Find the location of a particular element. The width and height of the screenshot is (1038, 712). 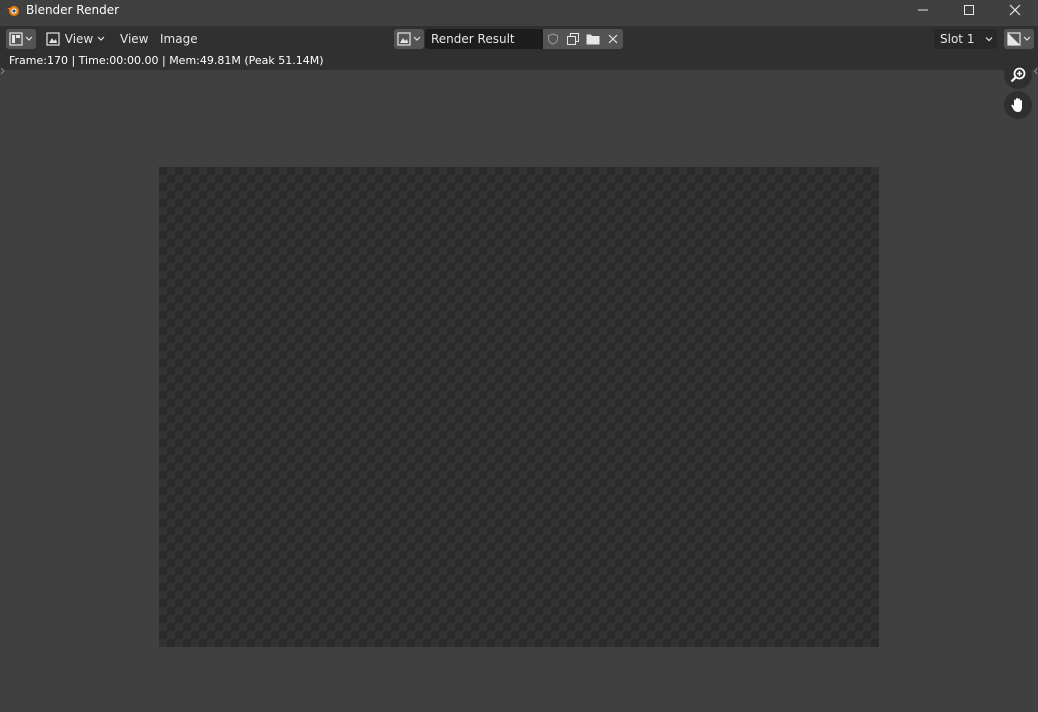

minimize-icon is located at coordinates (923, 10).